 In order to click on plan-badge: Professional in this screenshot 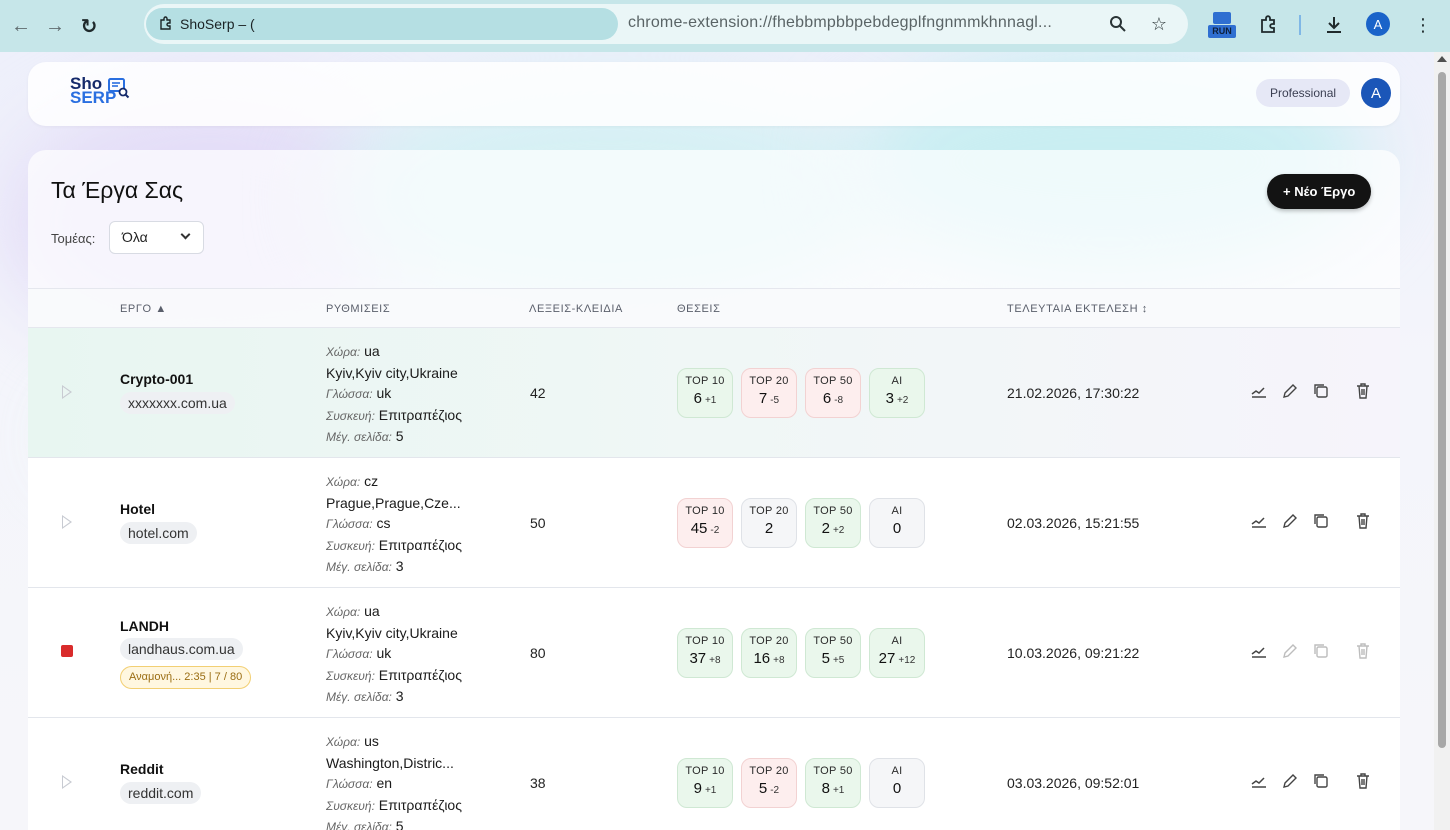, I will do `click(1303, 93)`.